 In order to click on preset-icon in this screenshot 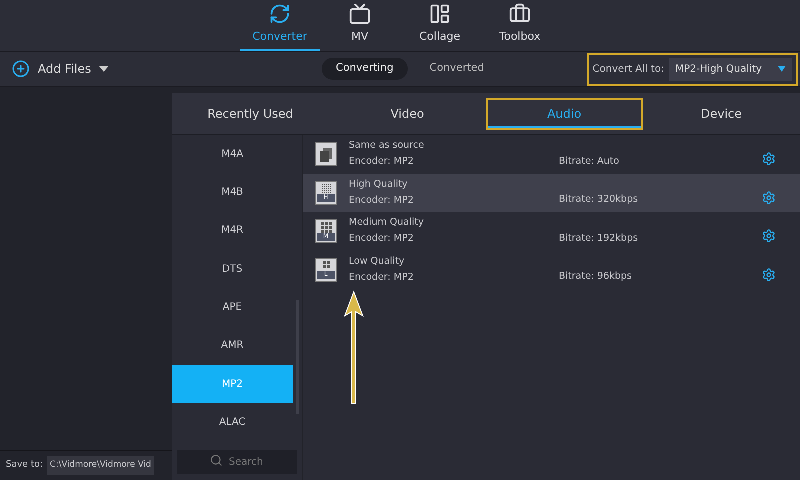, I will do `click(326, 154)`.